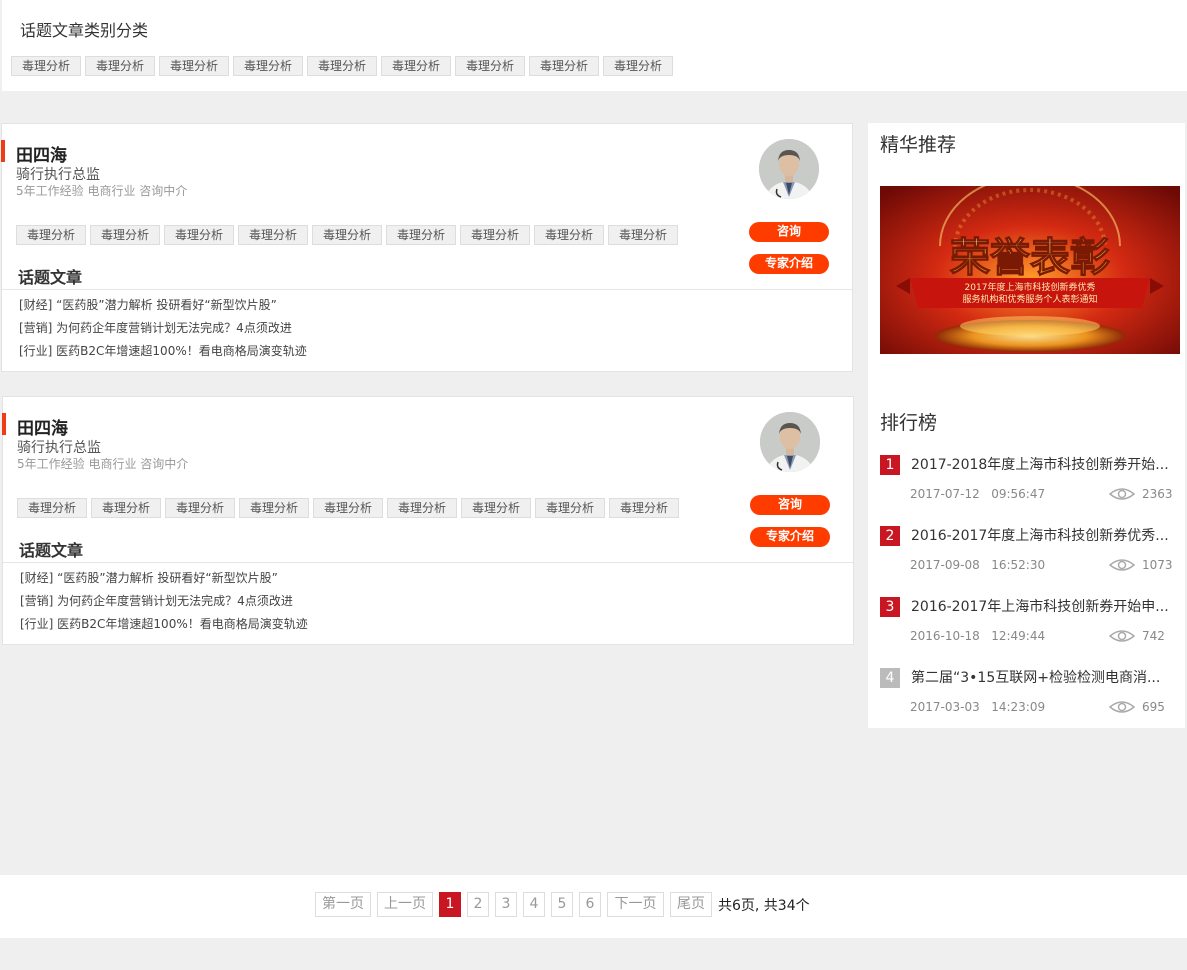 This screenshot has height=970, width=1187. Describe the element at coordinates (1153, 636) in the screenshot. I see `view-count: 742` at that location.